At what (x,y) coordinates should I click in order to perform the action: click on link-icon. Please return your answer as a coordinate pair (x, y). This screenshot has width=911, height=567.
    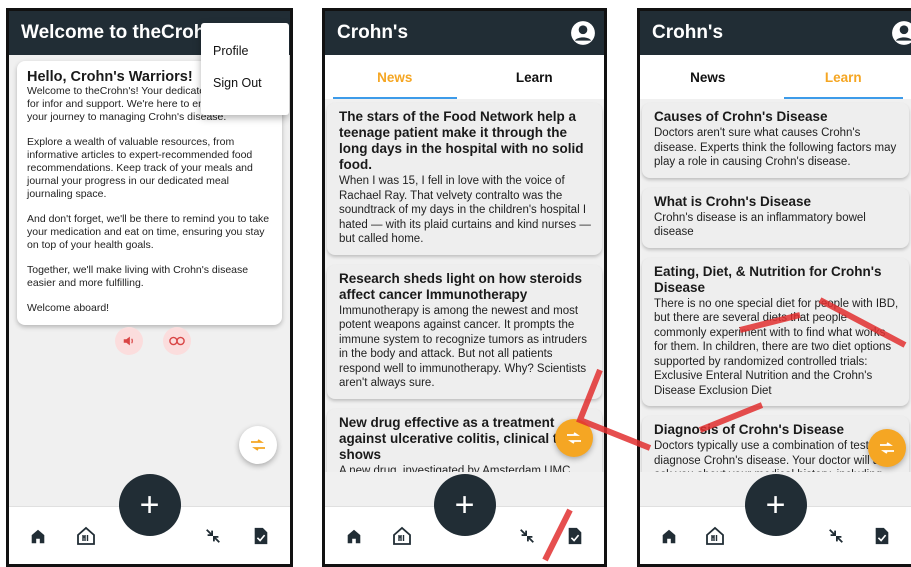
    Looking at the image, I should click on (177, 341).